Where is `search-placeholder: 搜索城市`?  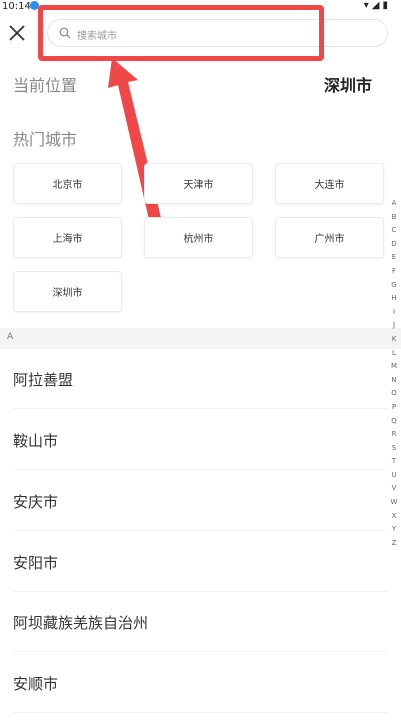
search-placeholder: 搜索城市 is located at coordinates (97, 36).